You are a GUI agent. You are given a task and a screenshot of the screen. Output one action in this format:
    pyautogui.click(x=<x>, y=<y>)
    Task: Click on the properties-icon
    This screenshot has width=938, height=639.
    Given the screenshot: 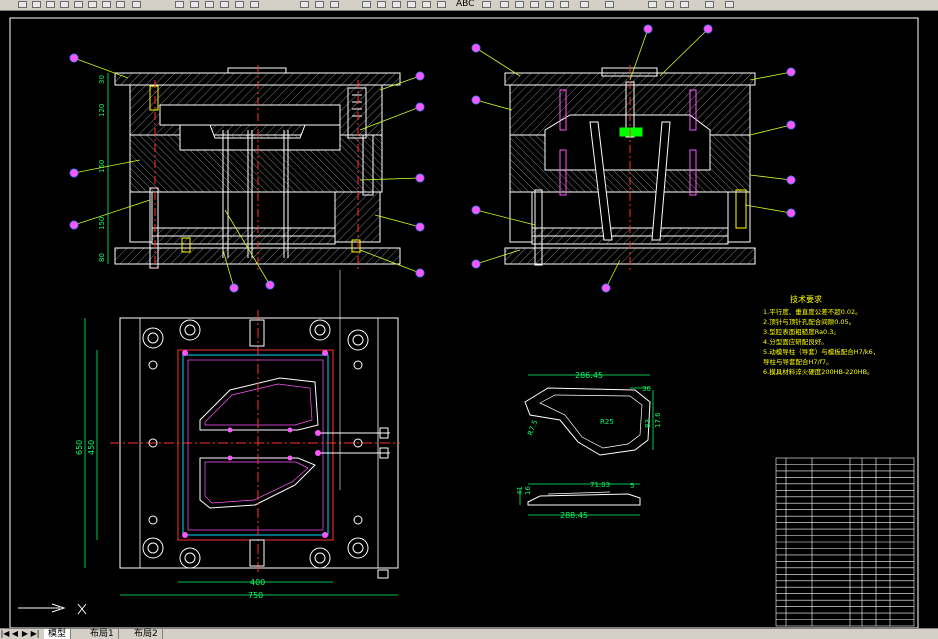 What is the action you would take?
    pyautogui.click(x=304, y=4)
    